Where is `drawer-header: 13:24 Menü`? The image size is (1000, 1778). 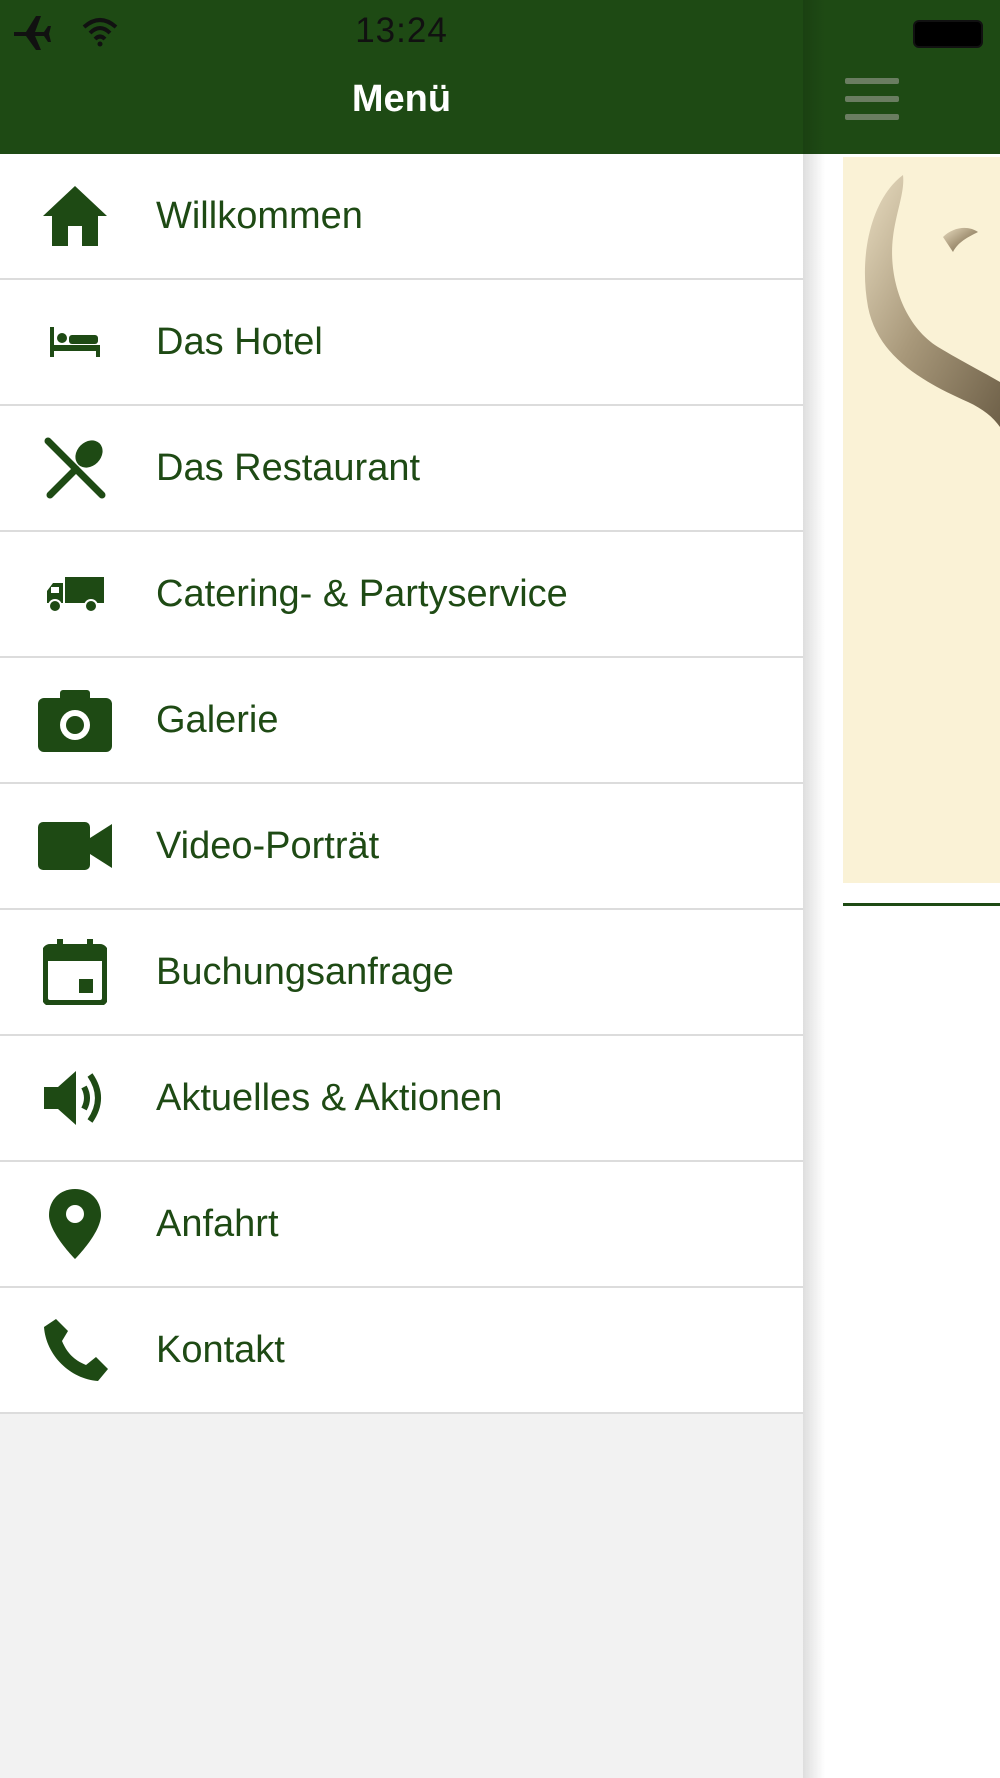
drawer-header: 13:24 Menü is located at coordinates (401, 77).